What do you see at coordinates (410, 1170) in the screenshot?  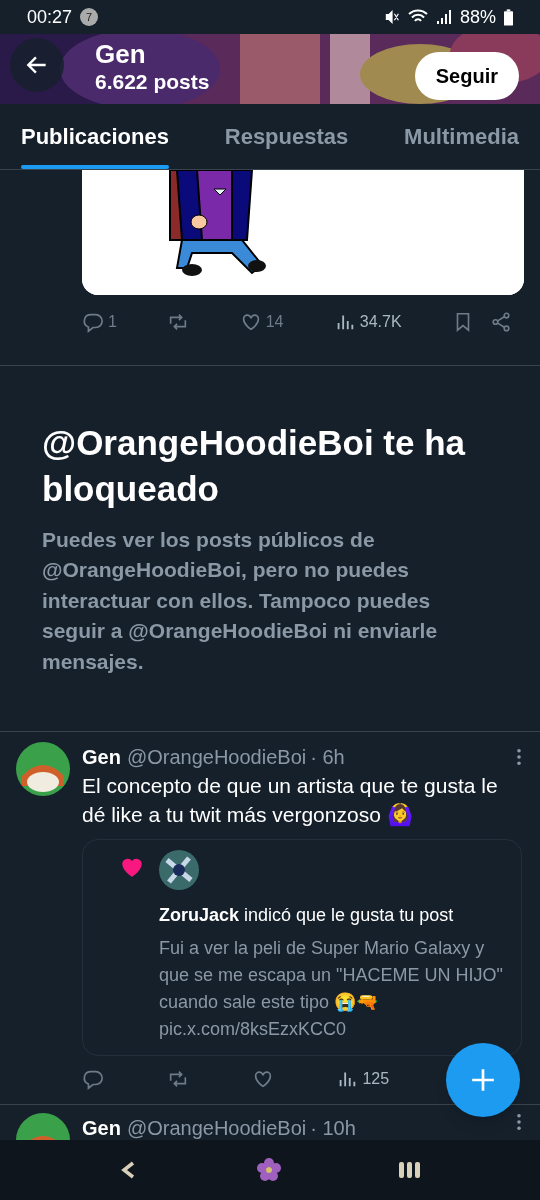 I see `recent-apps-icon` at bounding box center [410, 1170].